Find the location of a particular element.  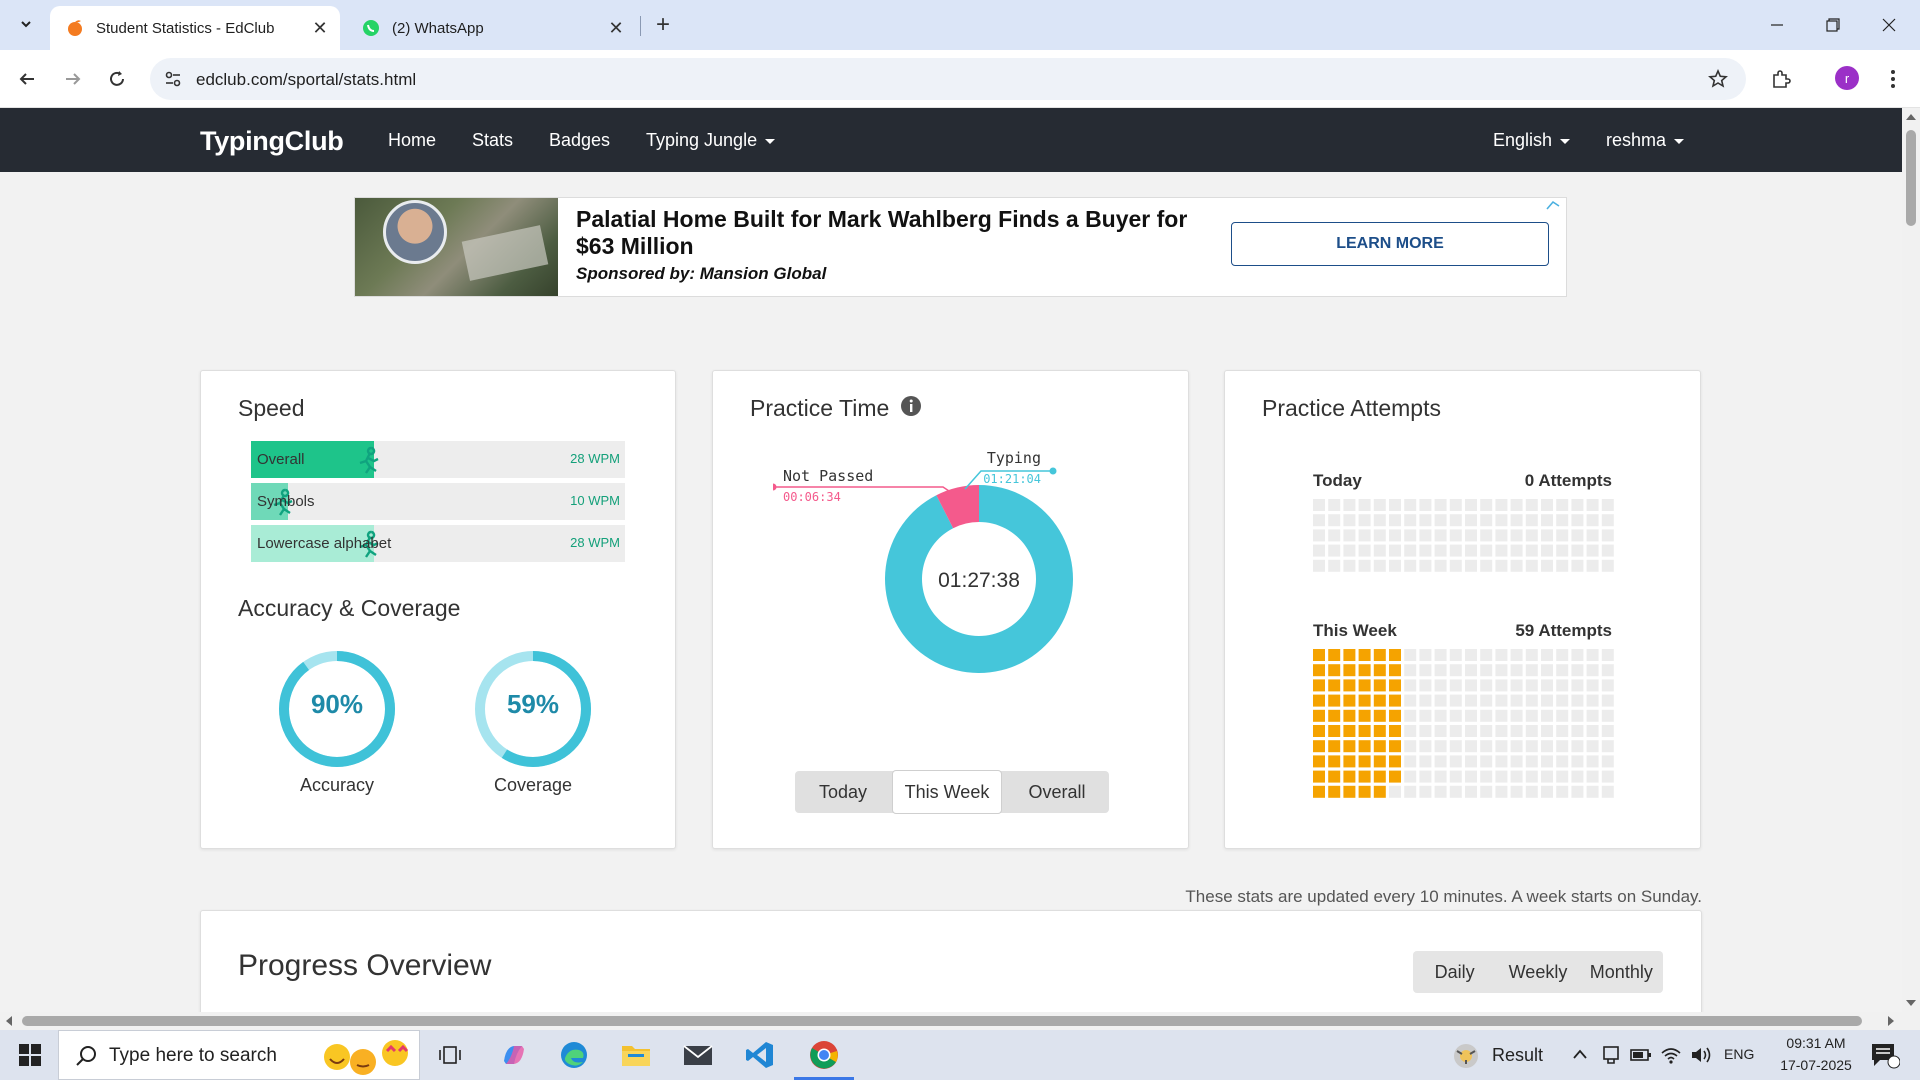

range-today-button: Today is located at coordinates (843, 792).